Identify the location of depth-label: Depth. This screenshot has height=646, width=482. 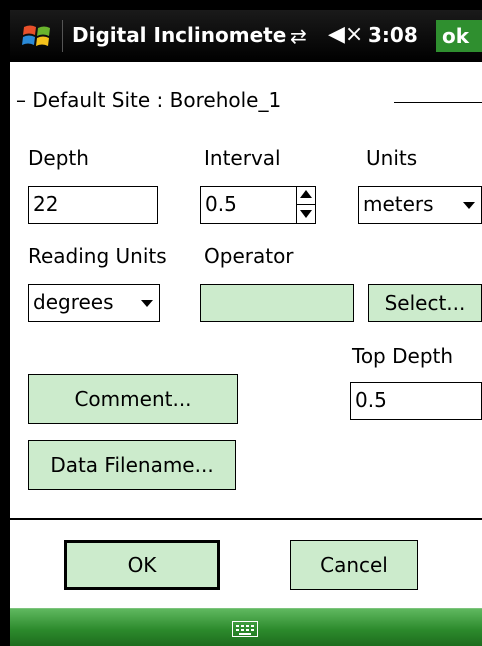
(58, 158).